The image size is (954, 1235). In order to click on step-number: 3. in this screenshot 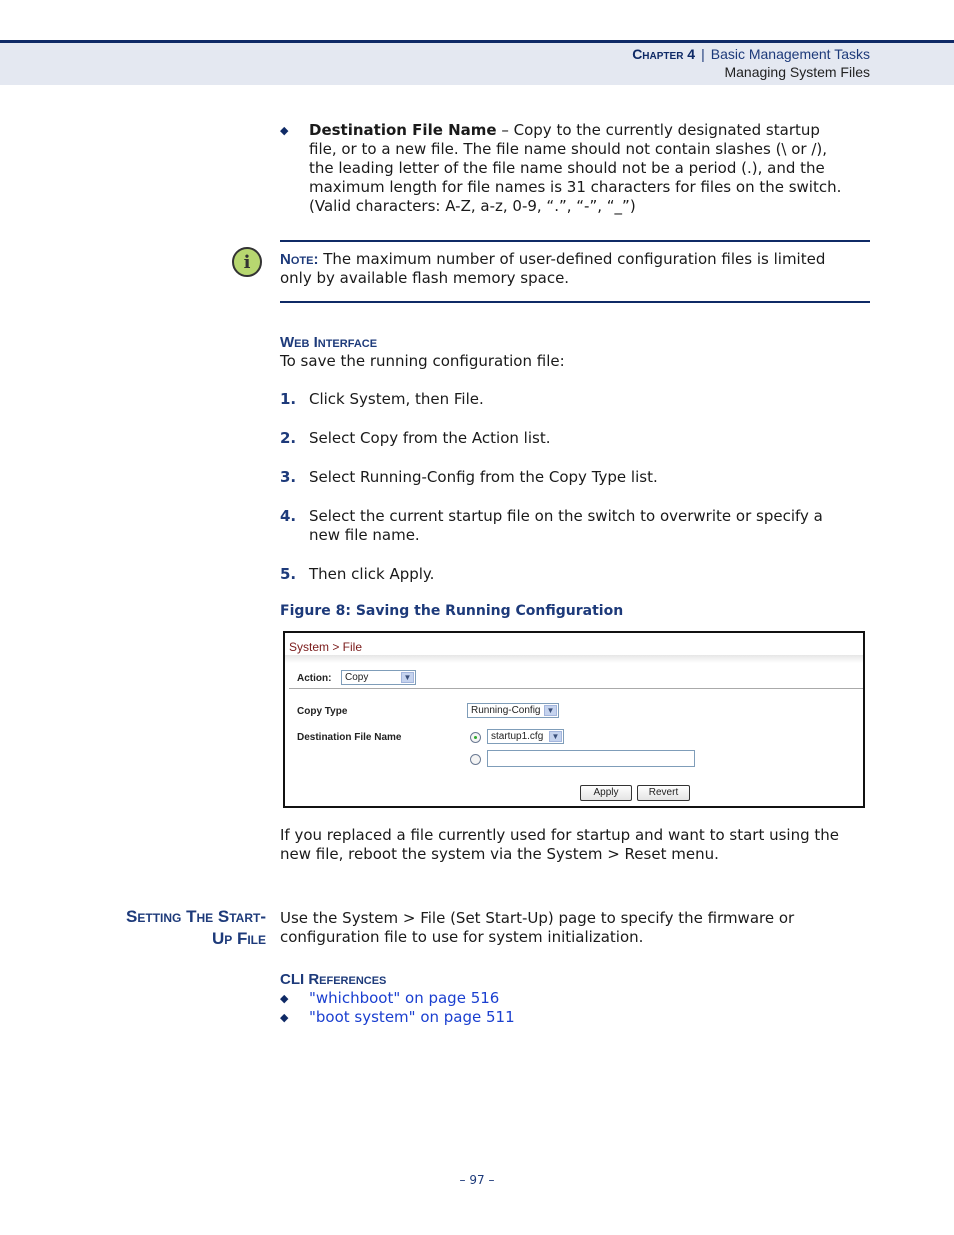, I will do `click(288, 477)`.